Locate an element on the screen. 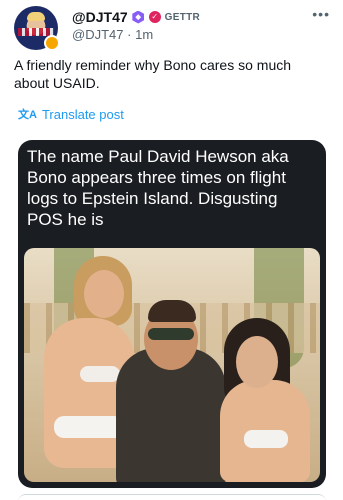 Image resolution: width=343 pixels, height=500 pixels. avatar-status-badge is located at coordinates (52, 43).